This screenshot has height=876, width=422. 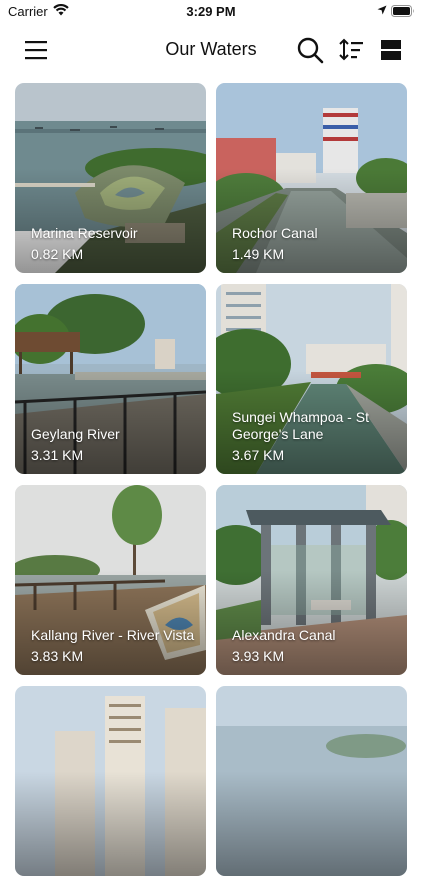 I want to click on water-distance: 3.93 KM, so click(x=258, y=656).